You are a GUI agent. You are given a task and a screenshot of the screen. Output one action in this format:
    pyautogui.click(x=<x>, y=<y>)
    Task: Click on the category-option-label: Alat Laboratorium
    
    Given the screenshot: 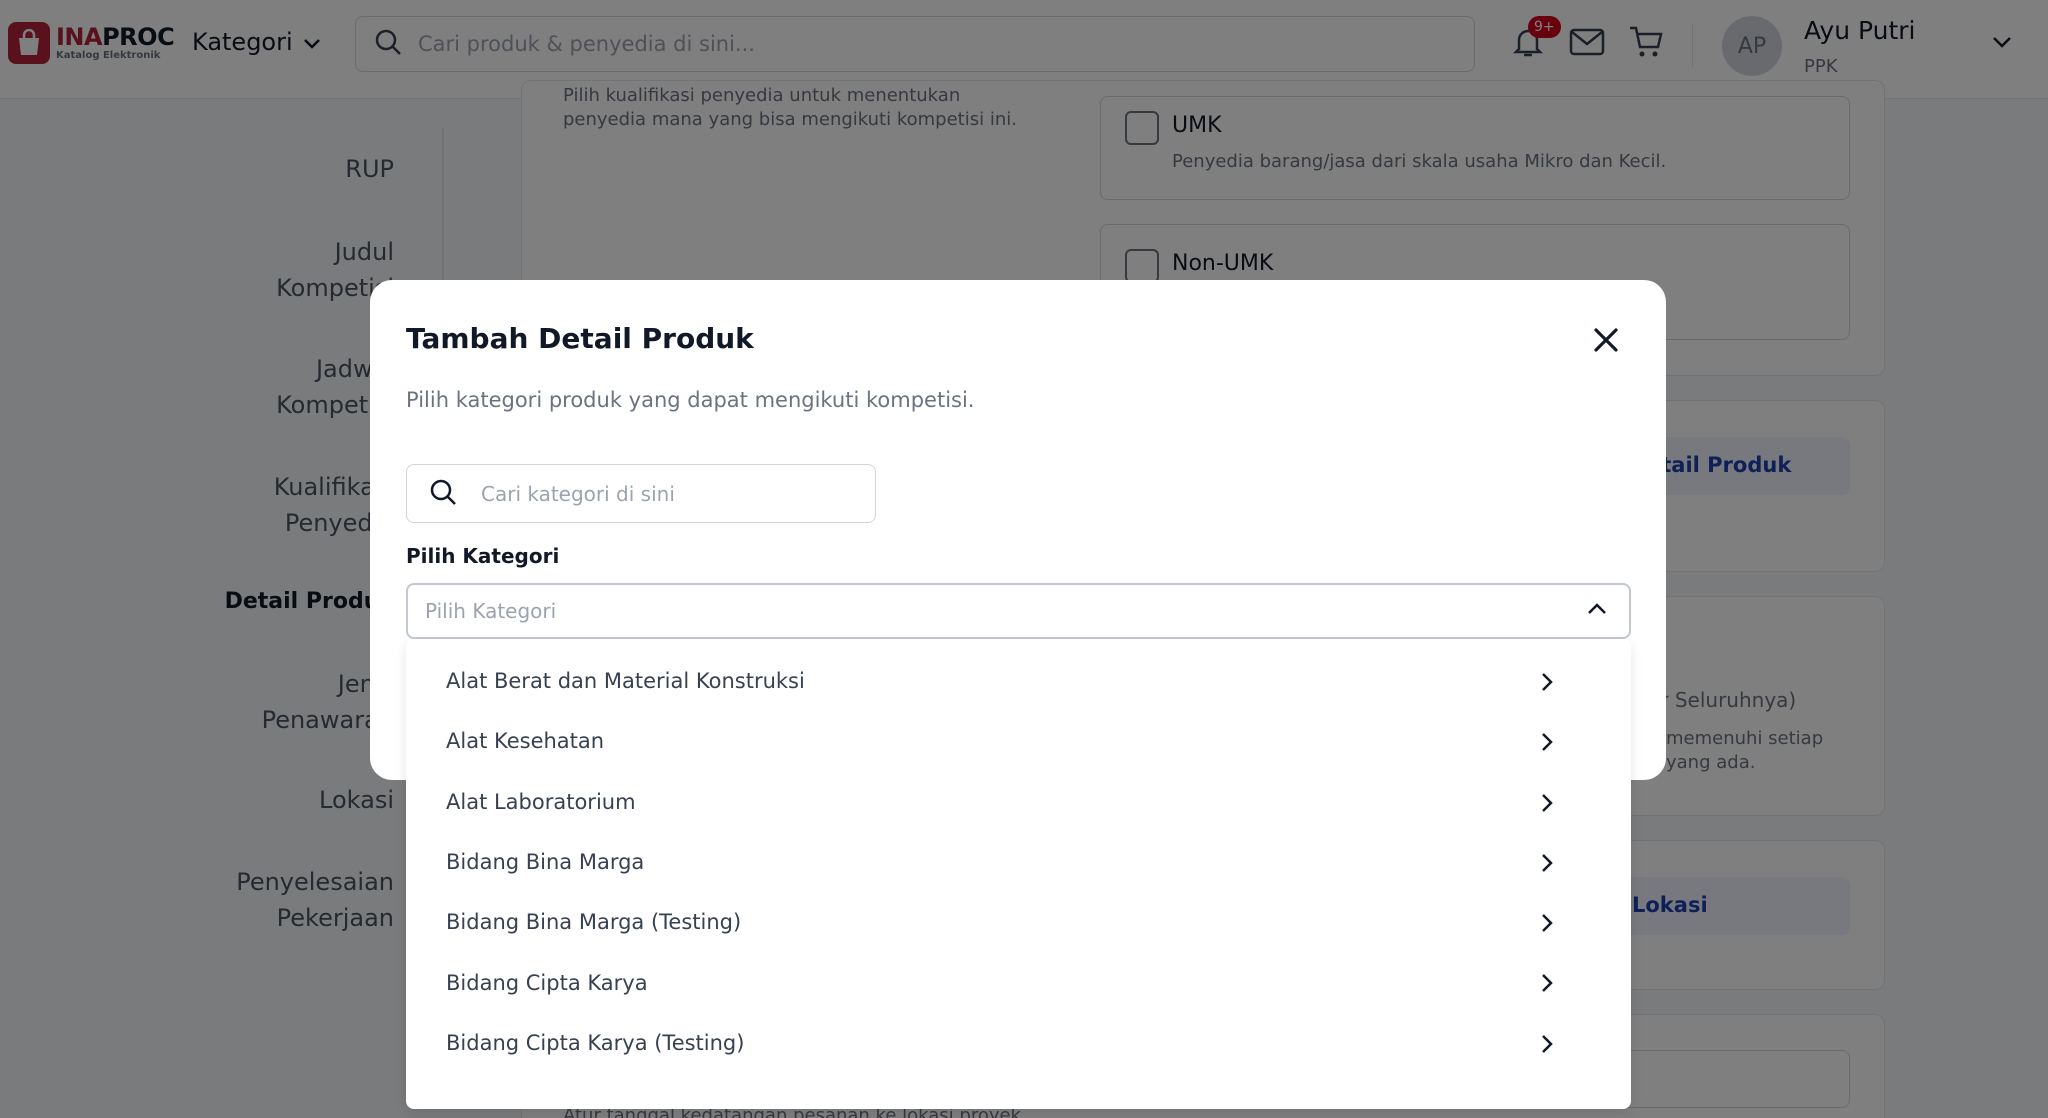 What is the action you would take?
    pyautogui.click(x=541, y=801)
    